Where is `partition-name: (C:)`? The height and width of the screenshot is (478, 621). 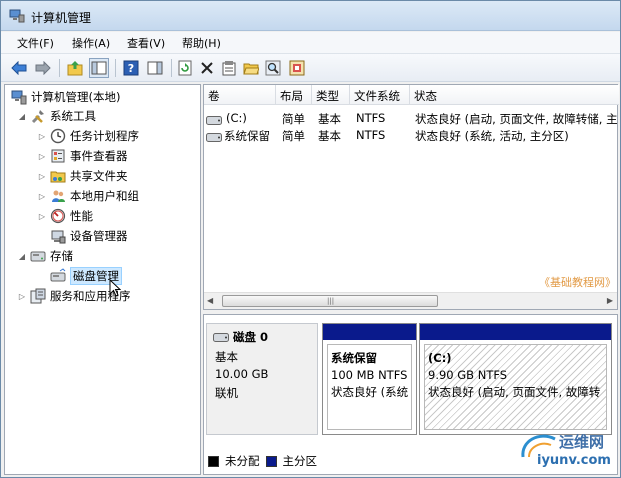 partition-name: (C:) is located at coordinates (440, 358).